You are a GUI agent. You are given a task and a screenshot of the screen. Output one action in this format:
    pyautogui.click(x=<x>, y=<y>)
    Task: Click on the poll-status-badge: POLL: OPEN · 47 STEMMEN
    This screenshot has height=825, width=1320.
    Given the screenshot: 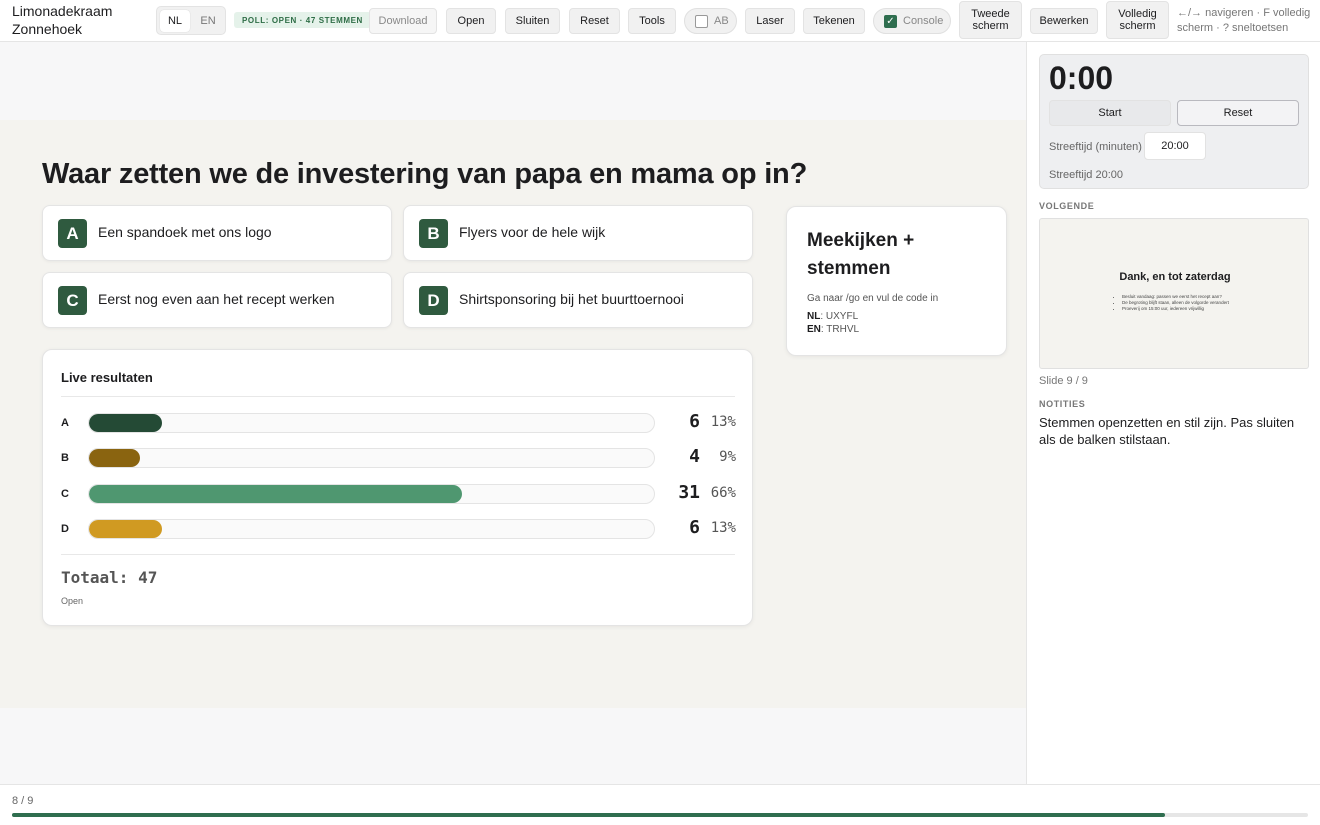 What is the action you would take?
    pyautogui.click(x=302, y=20)
    